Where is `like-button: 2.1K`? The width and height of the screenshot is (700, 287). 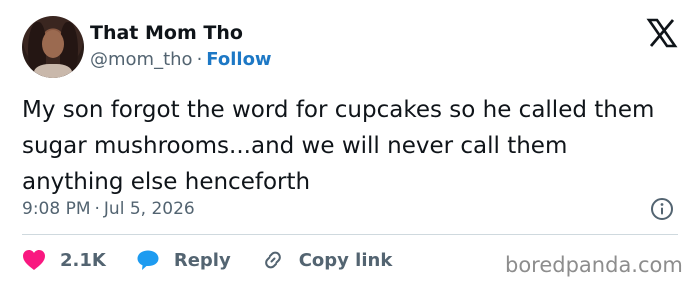 like-button: 2.1K is located at coordinates (64, 260).